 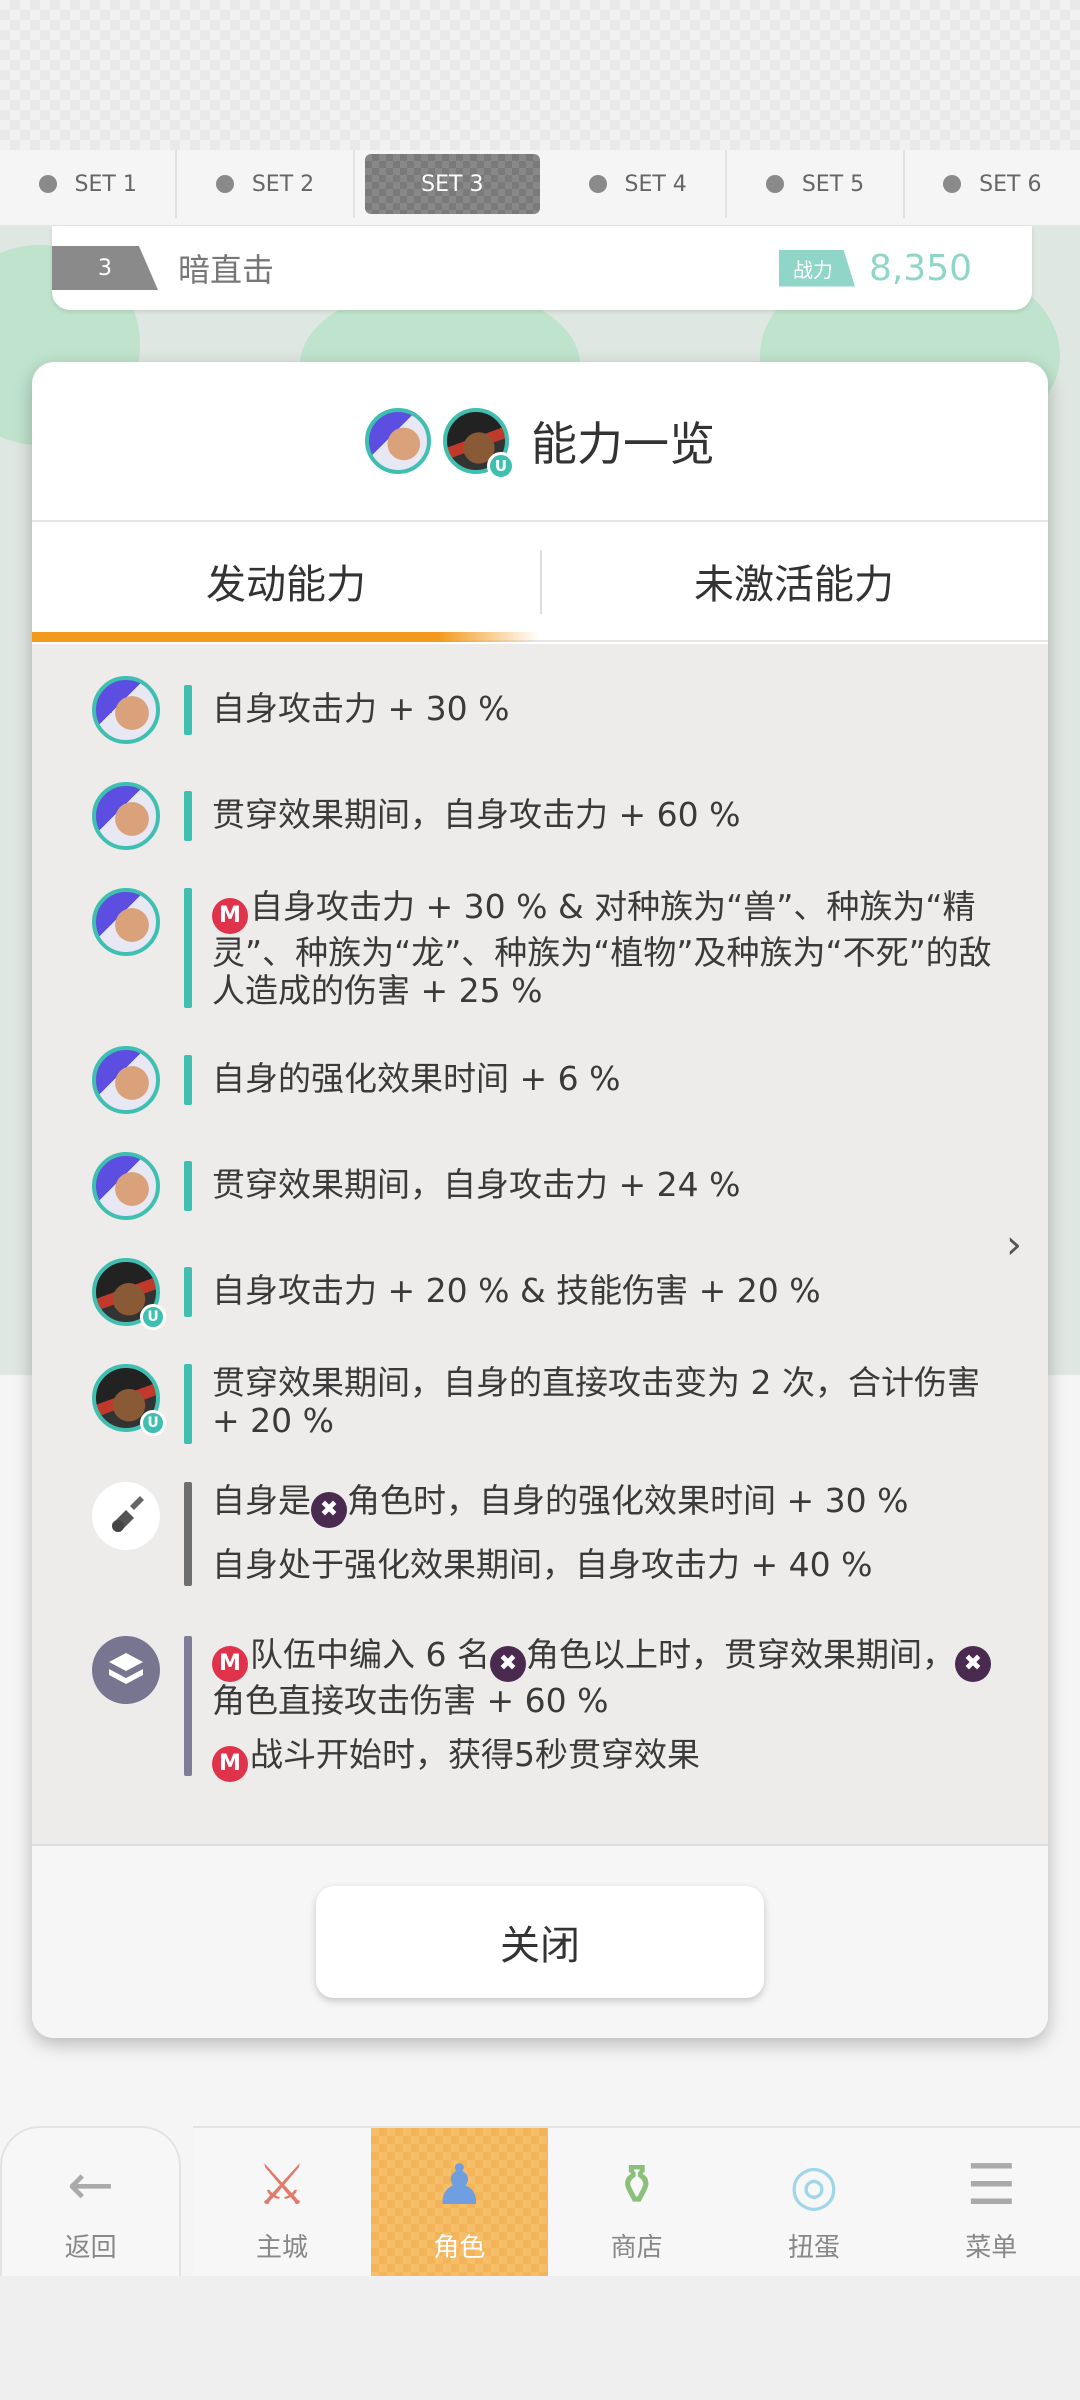 I want to click on nav-label: 菜单, so click(x=991, y=2248).